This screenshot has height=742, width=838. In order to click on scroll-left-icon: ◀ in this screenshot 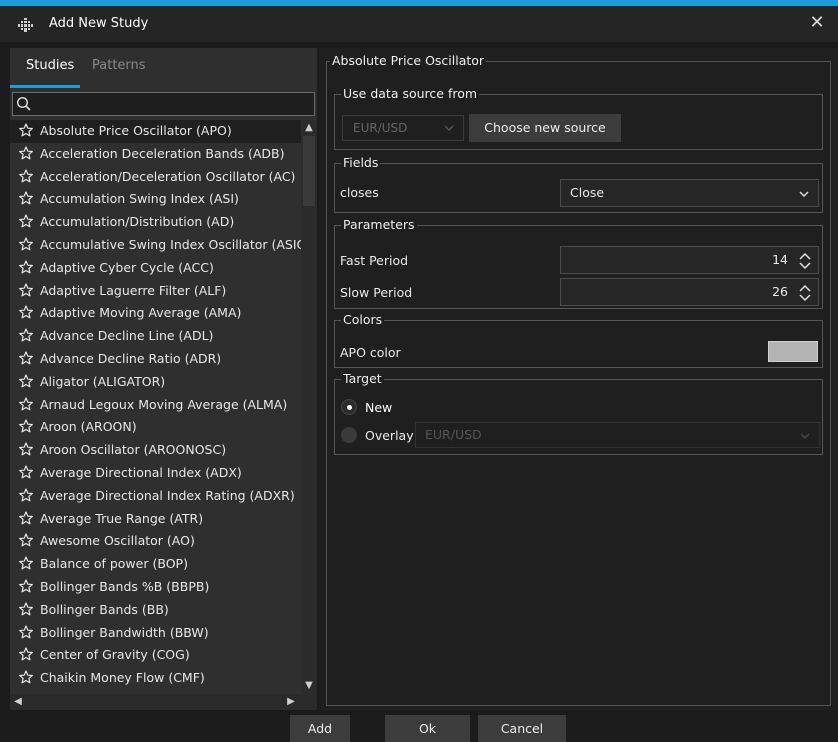, I will do `click(18, 702)`.